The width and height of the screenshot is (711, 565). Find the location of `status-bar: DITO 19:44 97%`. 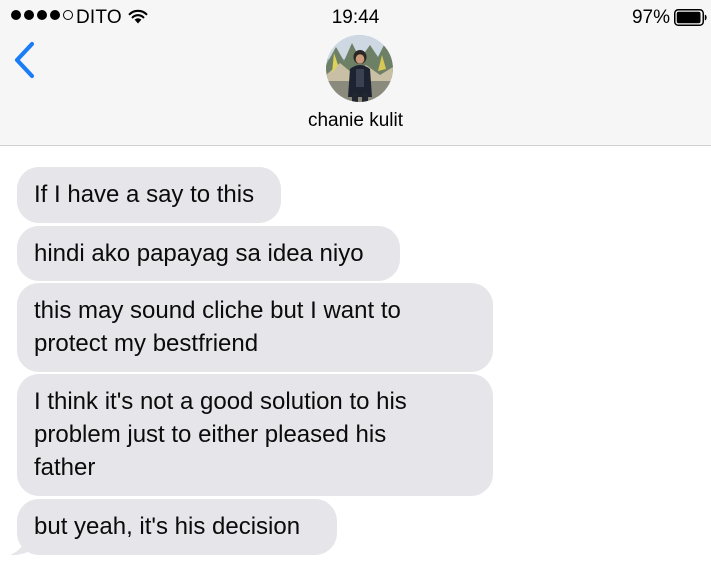

status-bar: DITO 19:44 97% is located at coordinates (355, 17).